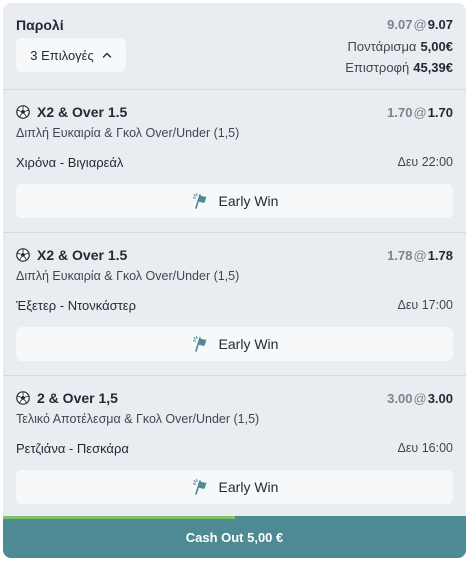 This screenshot has width=469, height=561. What do you see at coordinates (70, 162) in the screenshot?
I see `selection-match: Χιρόνα - Βιγιαρεάλ` at bounding box center [70, 162].